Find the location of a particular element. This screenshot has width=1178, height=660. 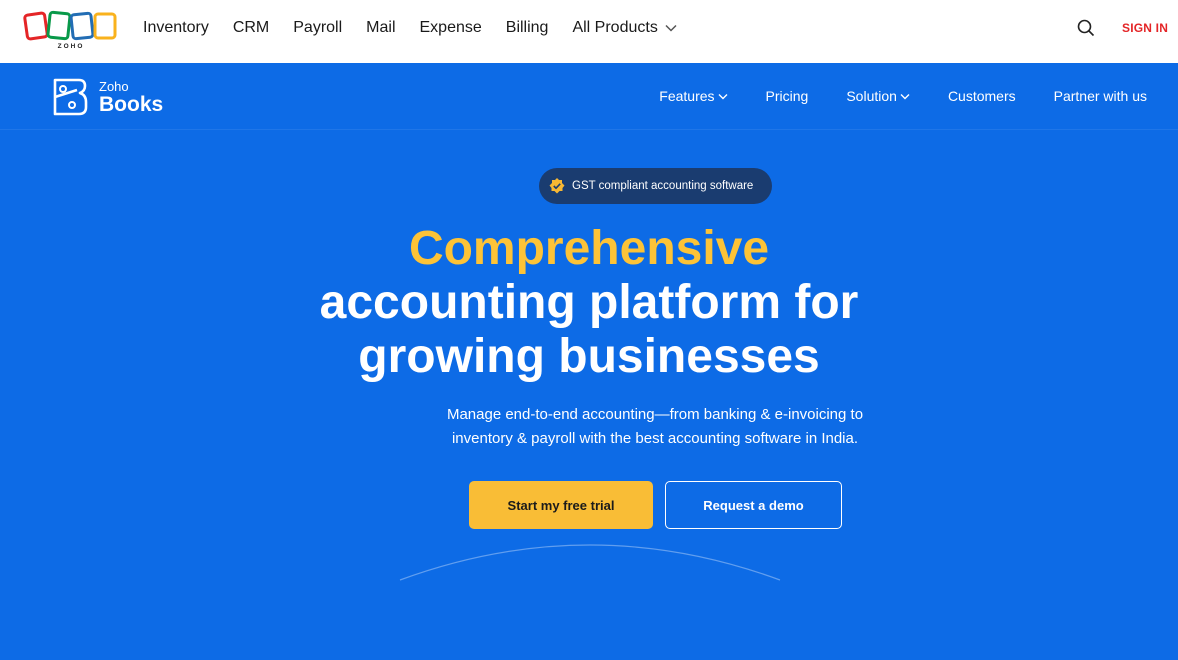

zoho-logo-text: ZOHO is located at coordinates (71, 46).